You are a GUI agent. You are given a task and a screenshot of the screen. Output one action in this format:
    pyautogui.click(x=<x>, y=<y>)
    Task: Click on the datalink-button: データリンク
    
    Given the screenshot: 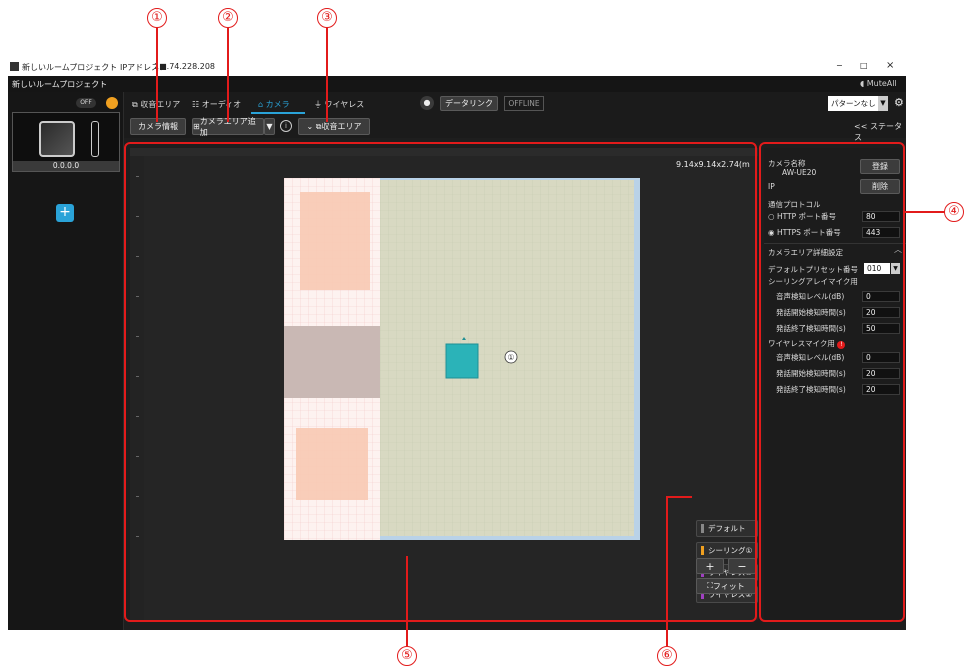 What is the action you would take?
    pyautogui.click(x=469, y=103)
    